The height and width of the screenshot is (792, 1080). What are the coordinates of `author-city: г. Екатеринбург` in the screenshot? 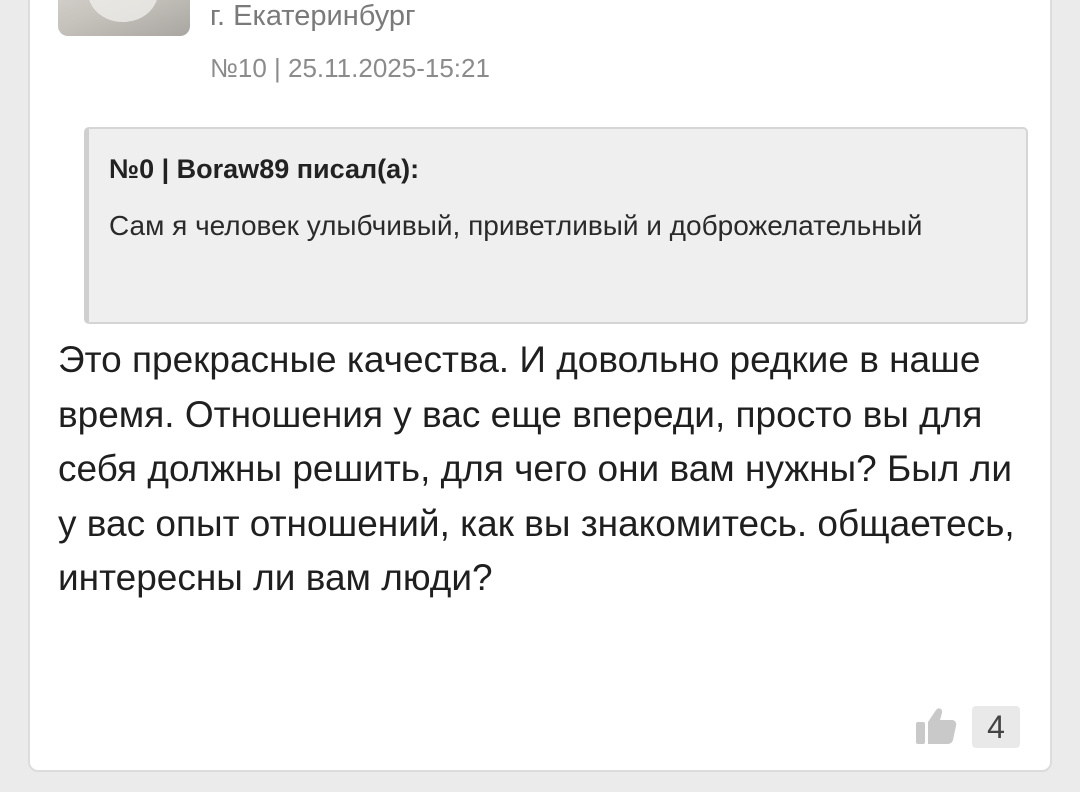 It's located at (313, 16).